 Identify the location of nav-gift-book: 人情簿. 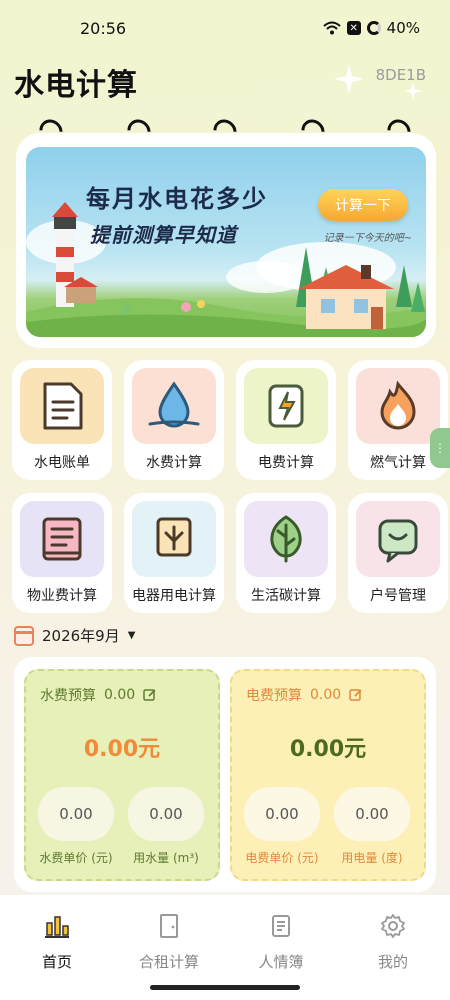
(281, 942).